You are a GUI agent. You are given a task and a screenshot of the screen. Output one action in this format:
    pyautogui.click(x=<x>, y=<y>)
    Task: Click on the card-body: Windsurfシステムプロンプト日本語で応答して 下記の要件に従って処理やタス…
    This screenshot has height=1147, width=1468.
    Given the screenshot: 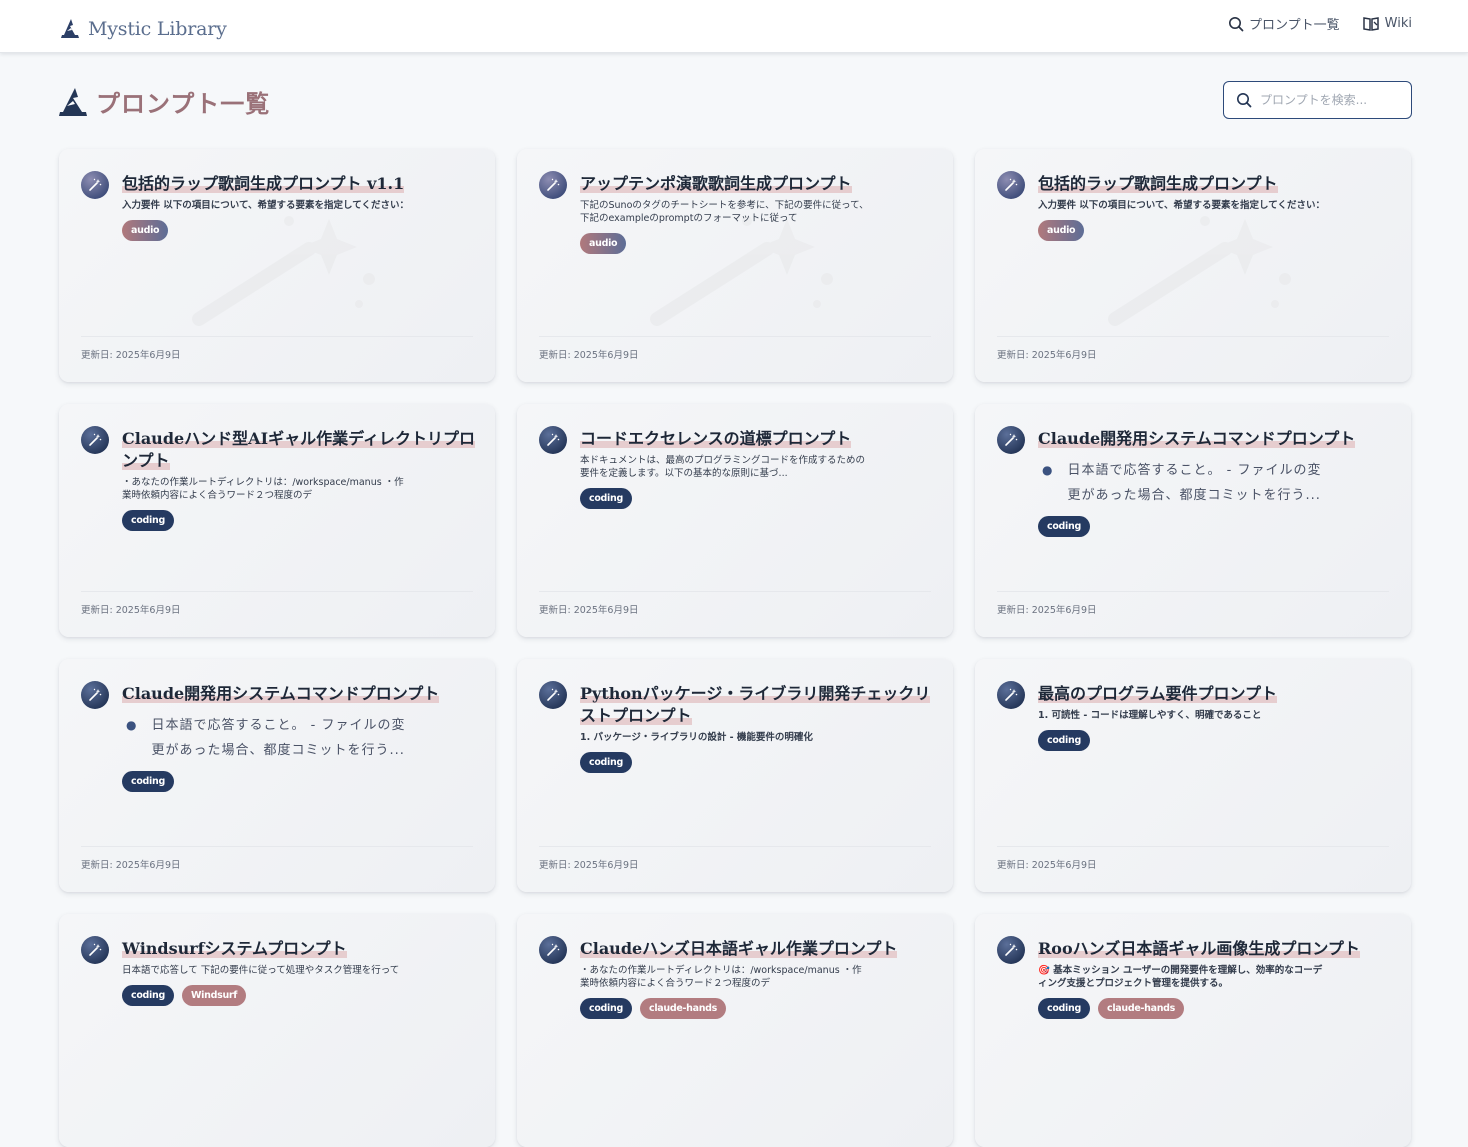 What is the action you would take?
    pyautogui.click(x=299, y=972)
    